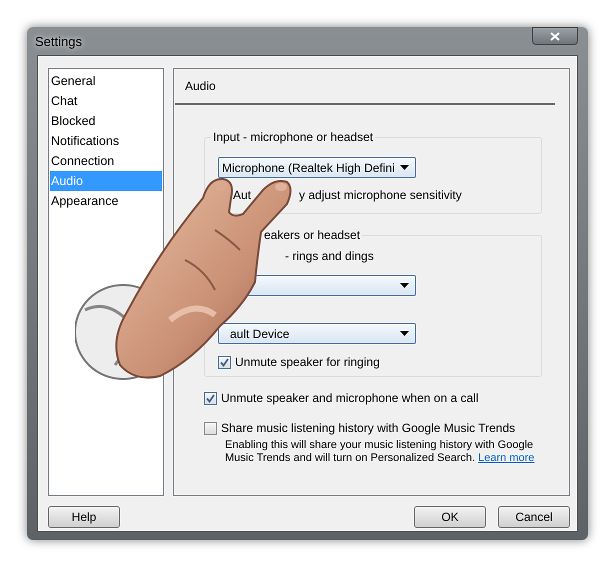 The width and height of the screenshot is (615, 566). Describe the element at coordinates (293, 137) in the screenshot. I see `group-title: Input - microphone or headset` at that location.